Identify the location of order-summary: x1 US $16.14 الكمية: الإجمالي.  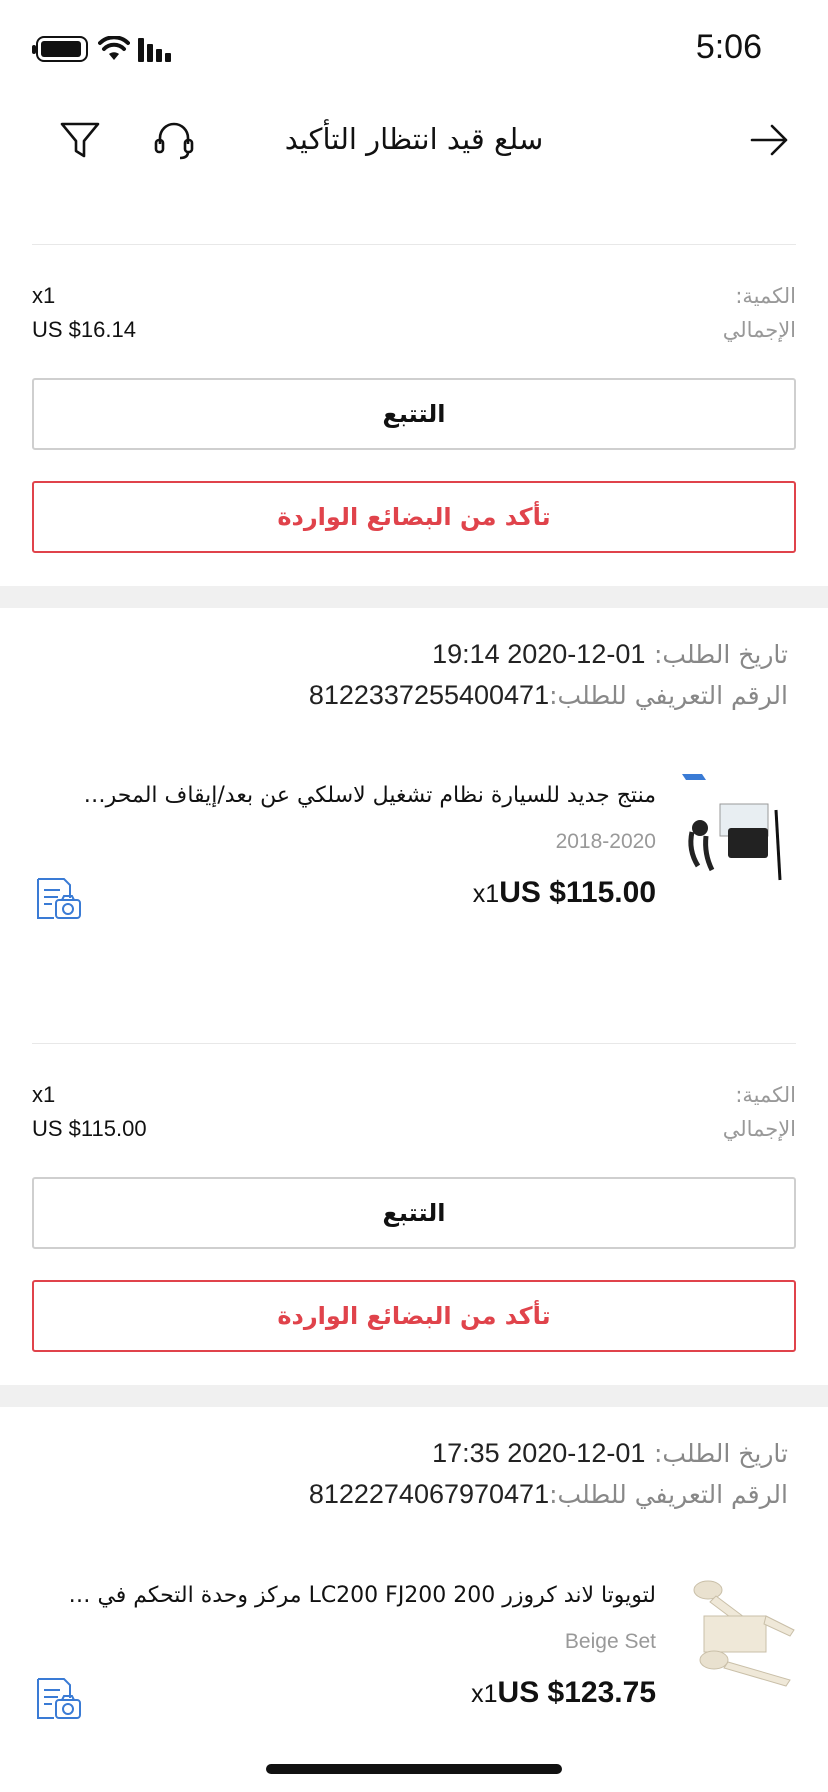
(414, 314).